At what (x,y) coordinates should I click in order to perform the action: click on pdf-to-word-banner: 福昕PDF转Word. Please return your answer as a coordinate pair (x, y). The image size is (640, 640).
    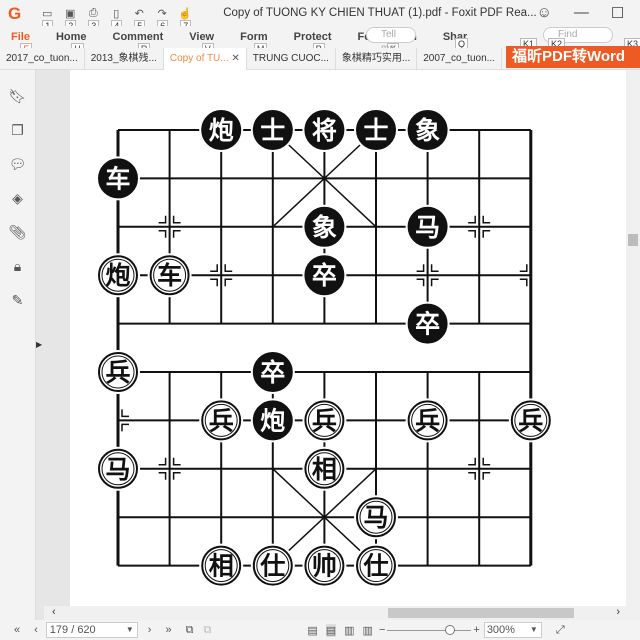
    Looking at the image, I should click on (573, 57).